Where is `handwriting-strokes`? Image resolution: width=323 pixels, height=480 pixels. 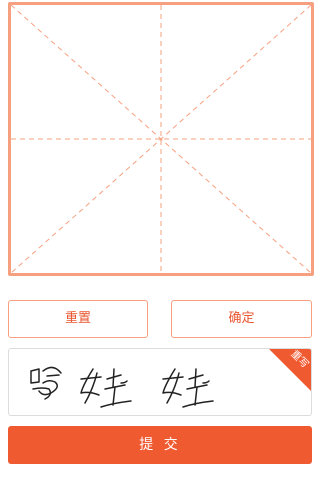
handwriting-strokes is located at coordinates (122, 387).